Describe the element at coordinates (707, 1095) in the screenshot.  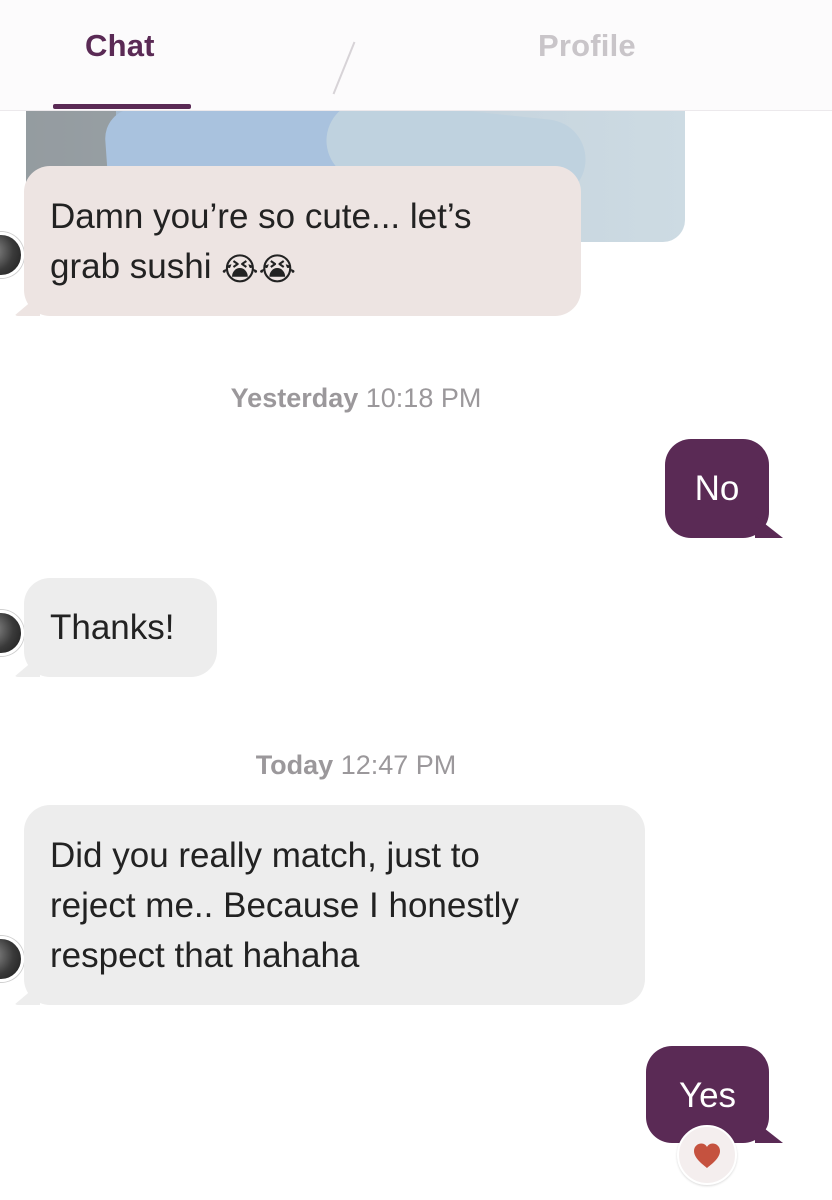
I see `message-text: Yes` at that location.